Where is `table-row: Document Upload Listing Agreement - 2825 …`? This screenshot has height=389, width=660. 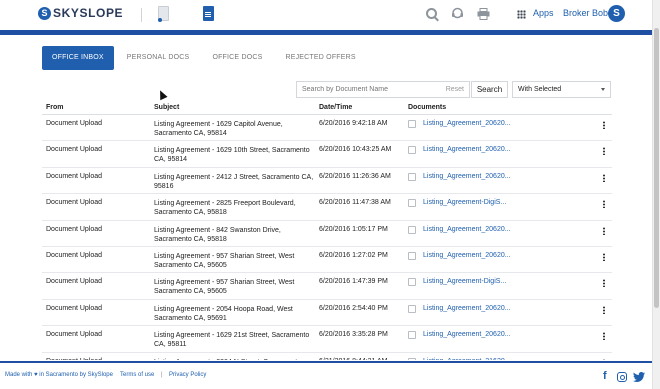 table-row: Document Upload Listing Agreement - 2825 … is located at coordinates (327, 207).